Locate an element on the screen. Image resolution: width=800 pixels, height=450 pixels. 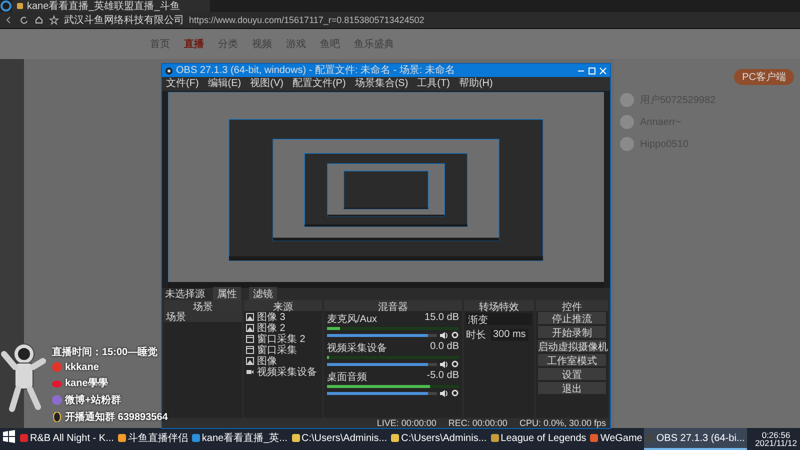
weibo-icon is located at coordinates (57, 383).